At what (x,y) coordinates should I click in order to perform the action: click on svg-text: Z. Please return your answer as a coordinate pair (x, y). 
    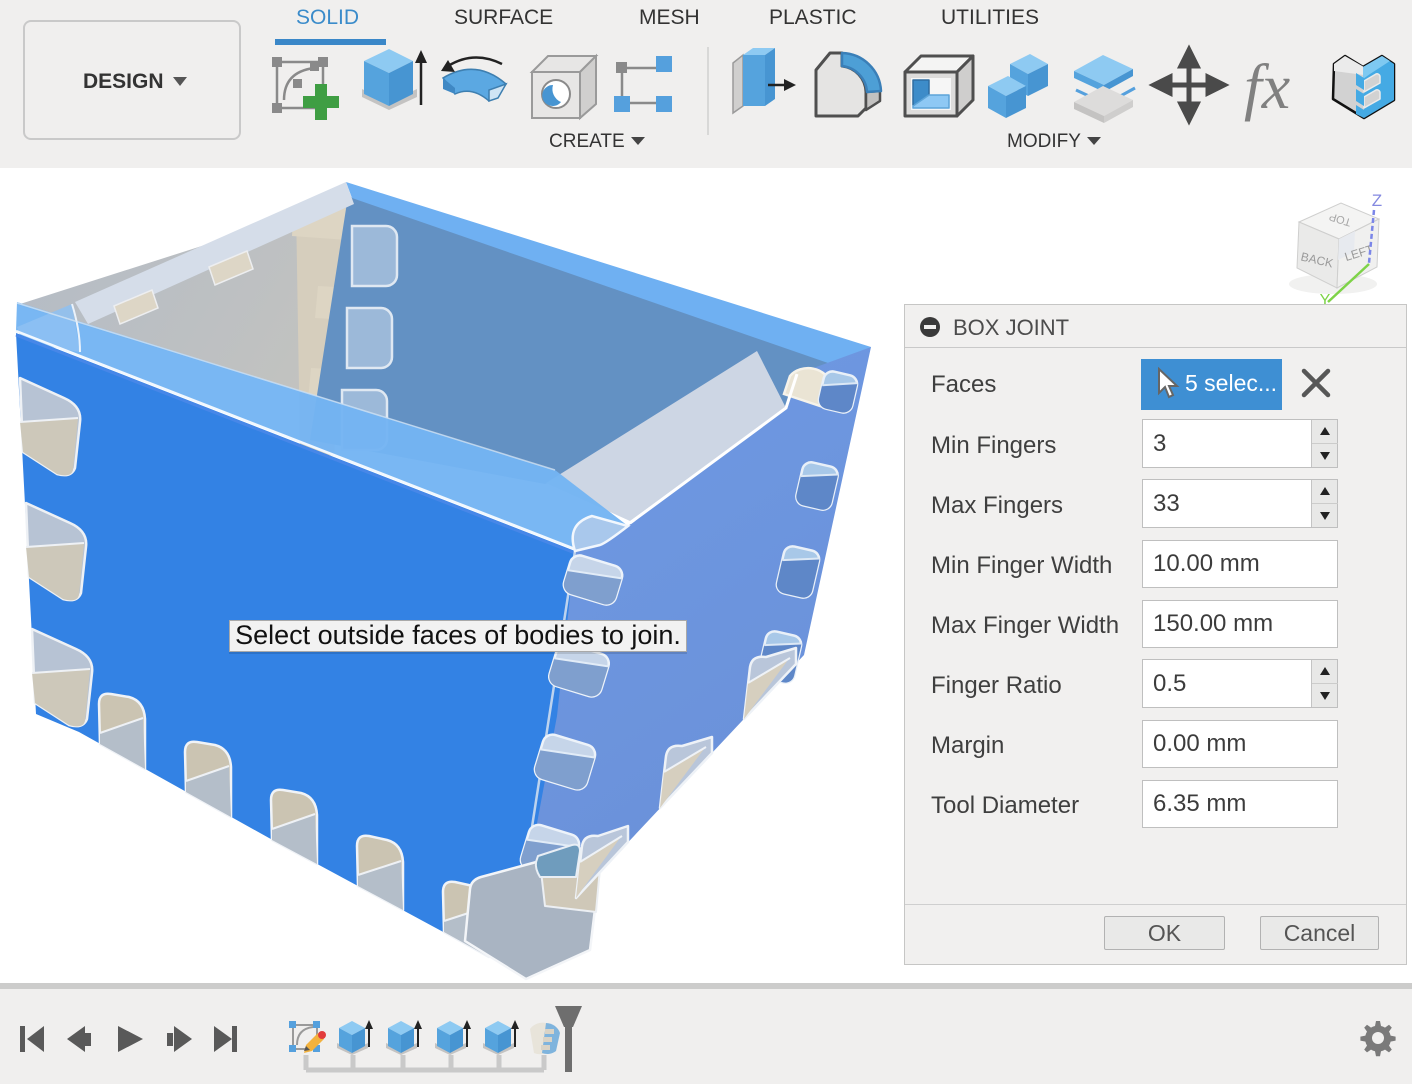
    Looking at the image, I should click on (1377, 200).